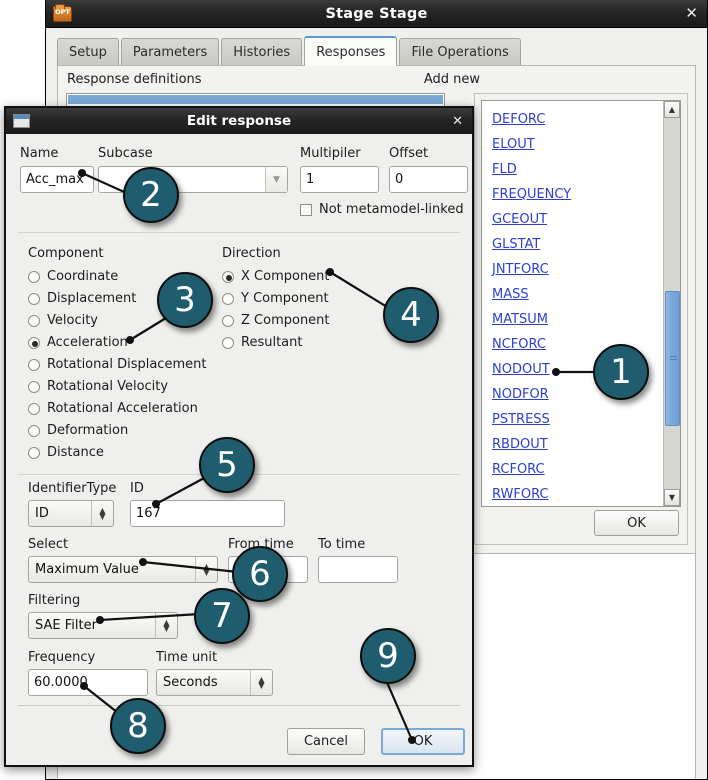  Describe the element at coordinates (185, 300) in the screenshot. I see `callout-3: 3` at that location.